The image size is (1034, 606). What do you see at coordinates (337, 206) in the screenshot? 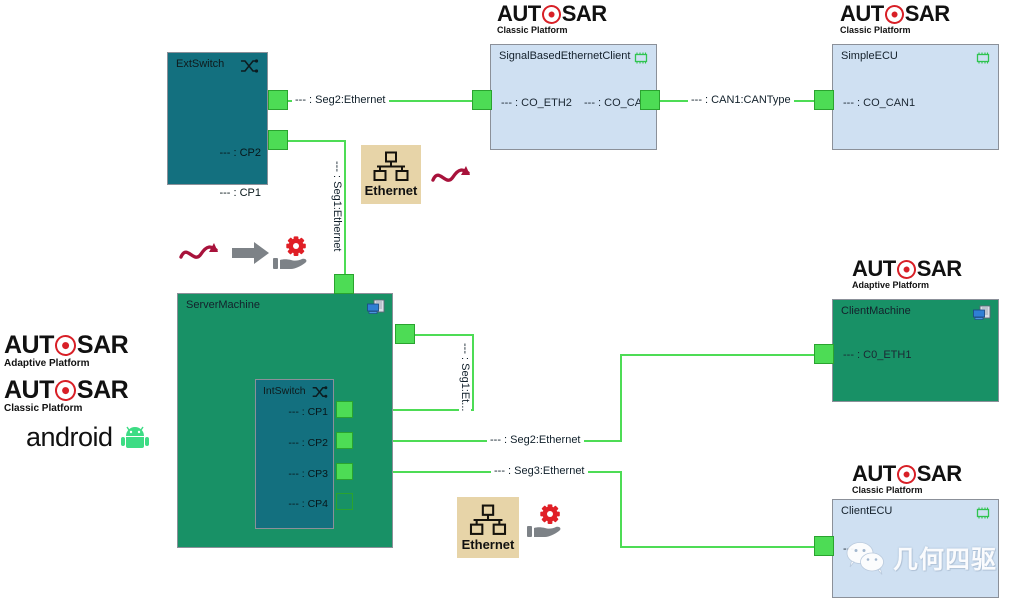
I see `link-label-seg1: --- : Seg1:Ethernet` at bounding box center [337, 206].